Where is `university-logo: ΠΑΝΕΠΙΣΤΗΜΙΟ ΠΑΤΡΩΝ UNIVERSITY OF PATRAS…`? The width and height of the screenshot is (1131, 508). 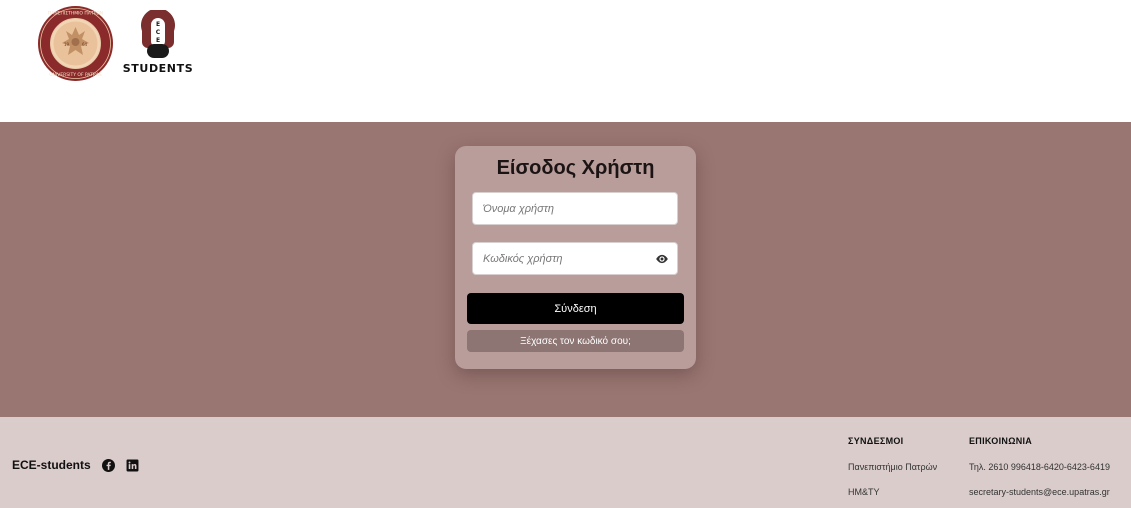 university-logo: ΠΑΝΕΠΙΣΤΗΜΙΟ ΠΑΤΡΩΝ UNIVERSITY OF PATRAS… is located at coordinates (75, 43).